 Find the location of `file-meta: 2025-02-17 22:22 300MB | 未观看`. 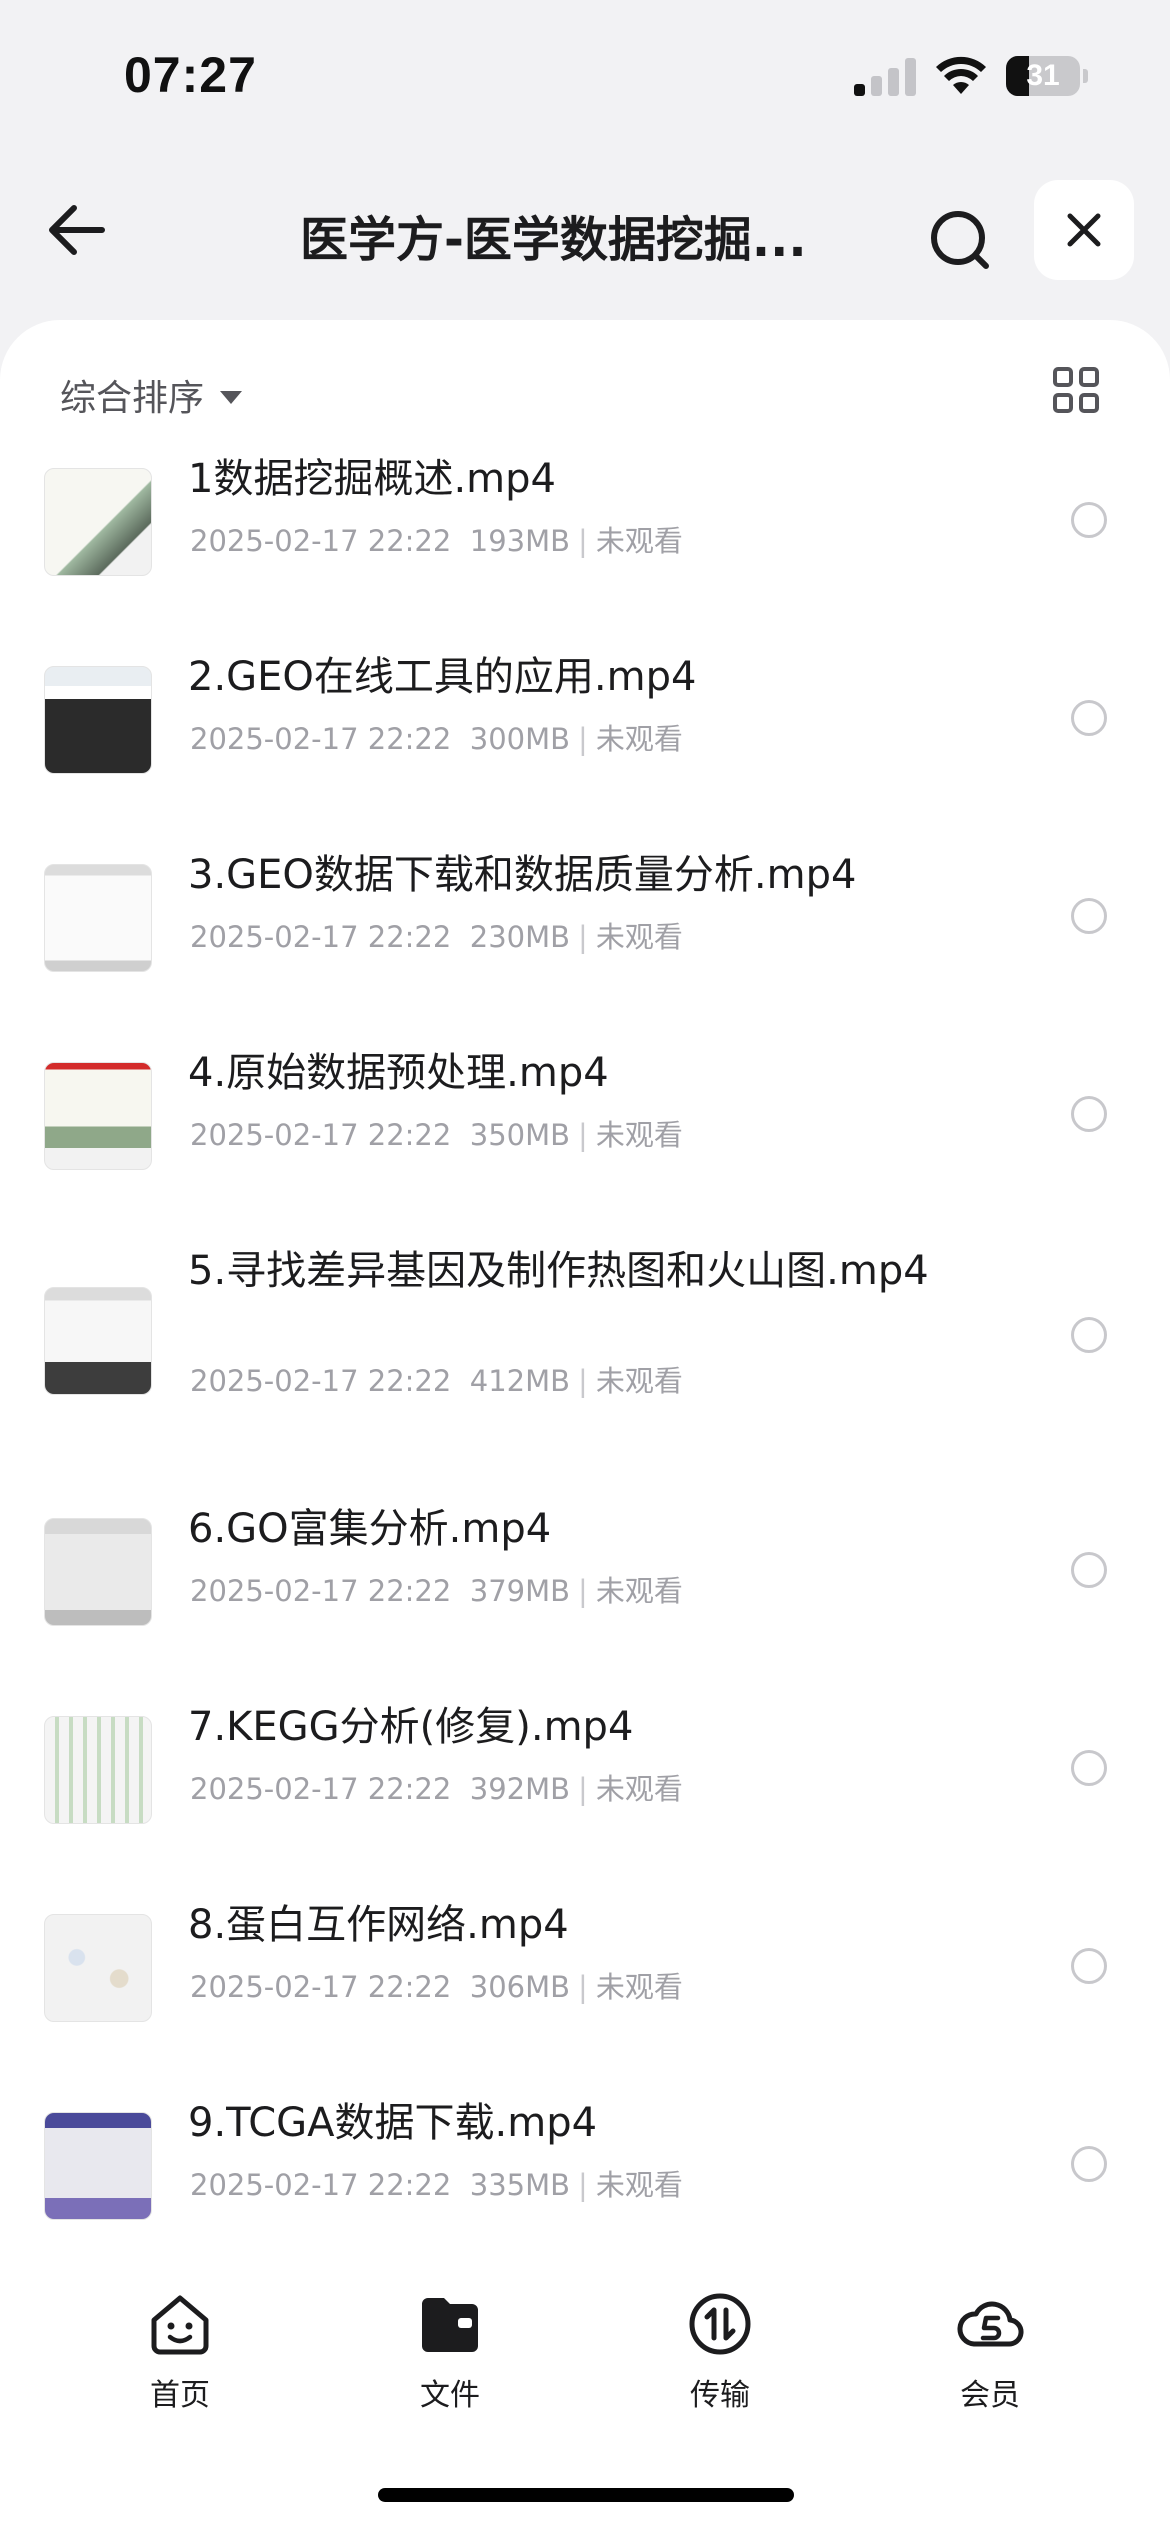

file-meta: 2025-02-17 22:22 300MB | 未观看 is located at coordinates (436, 737).